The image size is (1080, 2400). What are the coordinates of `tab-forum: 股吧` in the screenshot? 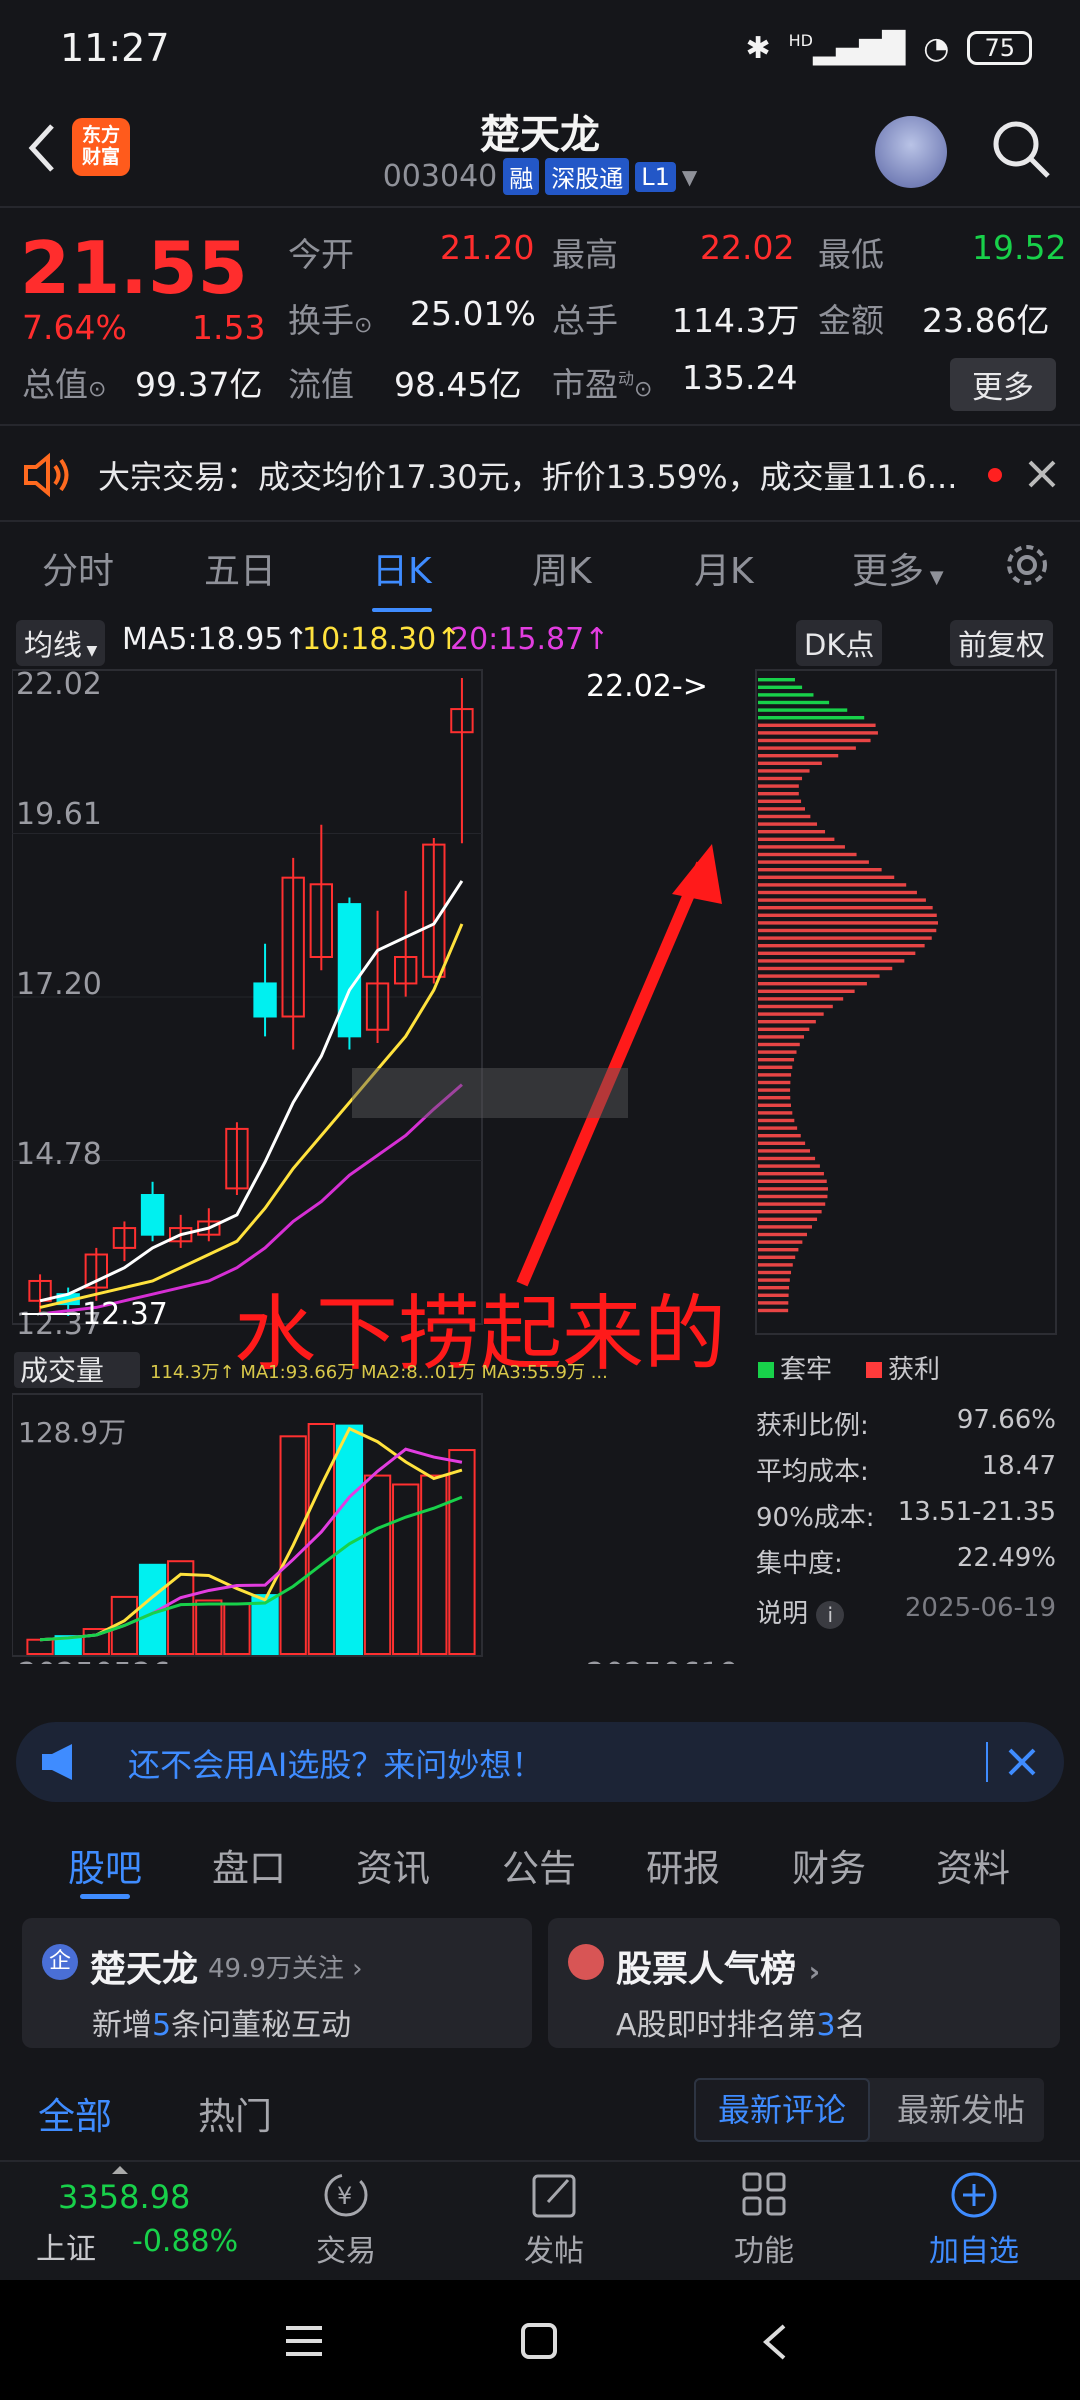 It's located at (105, 1865).